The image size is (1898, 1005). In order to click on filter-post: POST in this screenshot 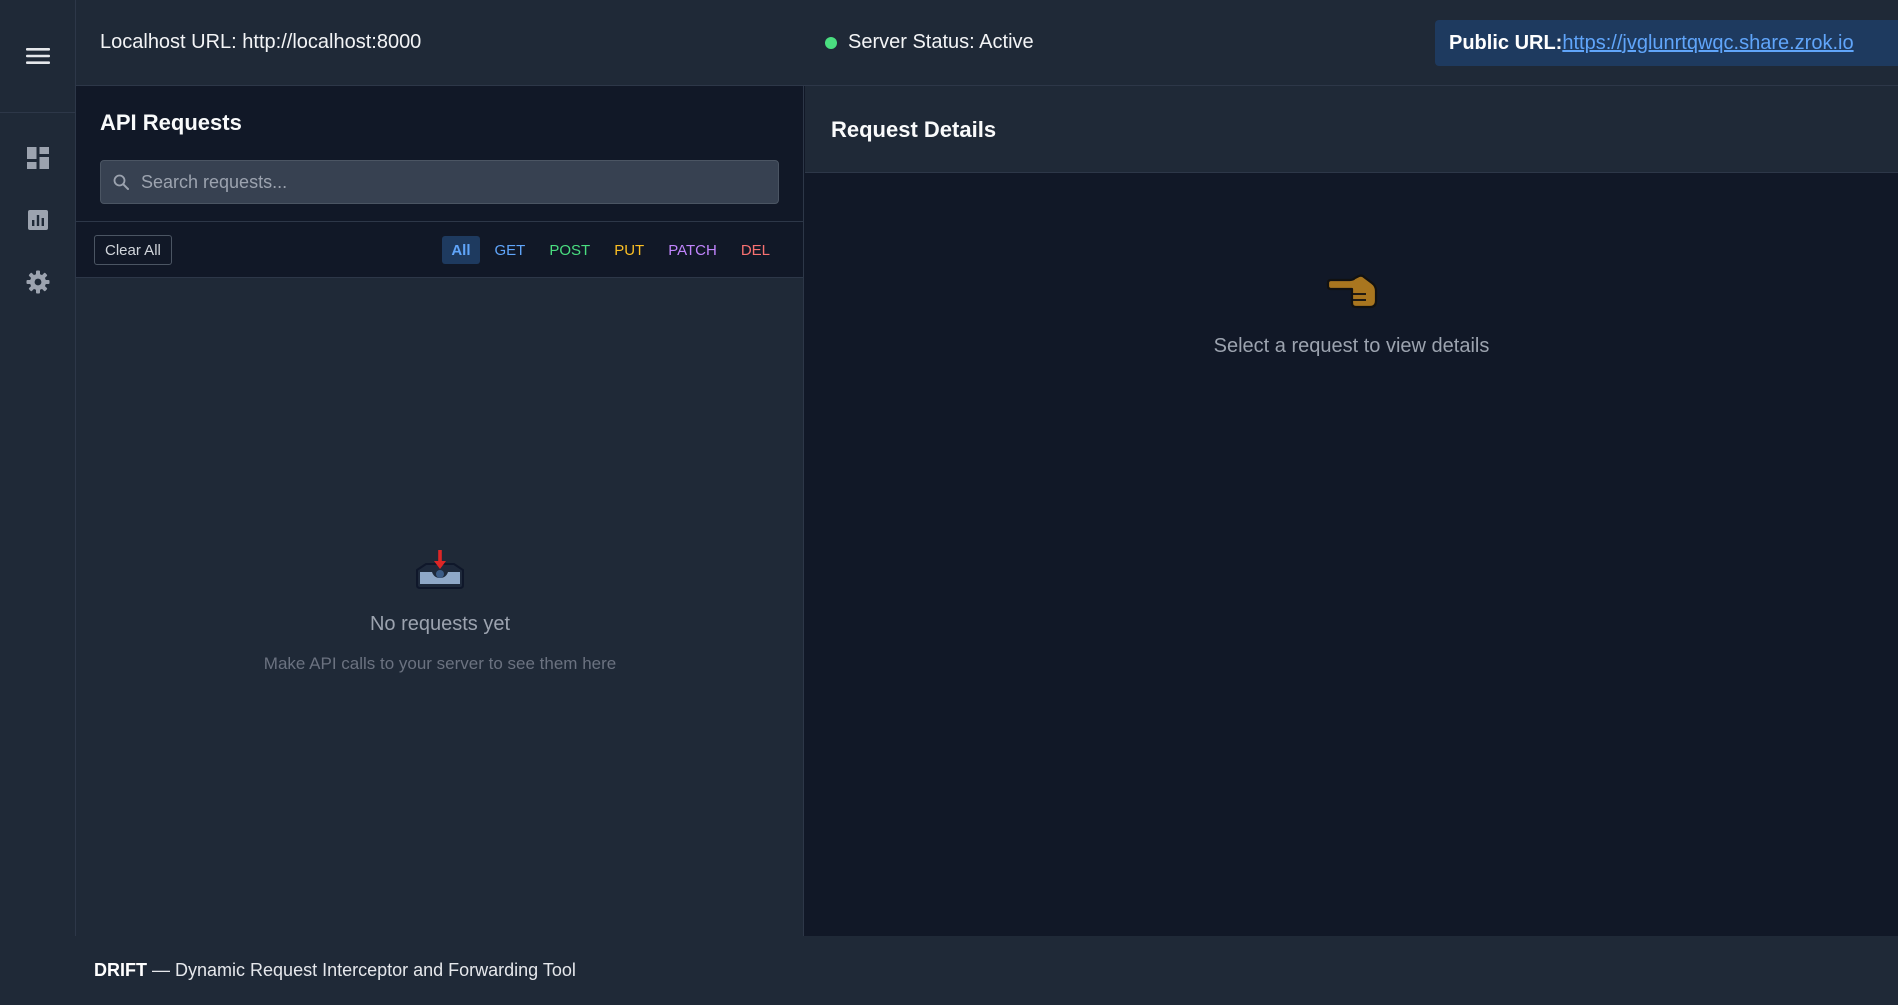, I will do `click(569, 250)`.